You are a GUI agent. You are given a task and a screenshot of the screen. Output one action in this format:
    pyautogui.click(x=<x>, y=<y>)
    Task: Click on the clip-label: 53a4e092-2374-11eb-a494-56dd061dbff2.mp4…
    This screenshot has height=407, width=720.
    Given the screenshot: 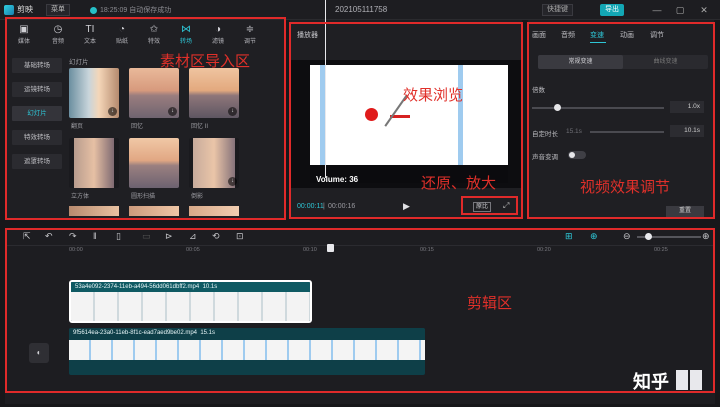 What is the action you would take?
    pyautogui.click(x=190, y=287)
    